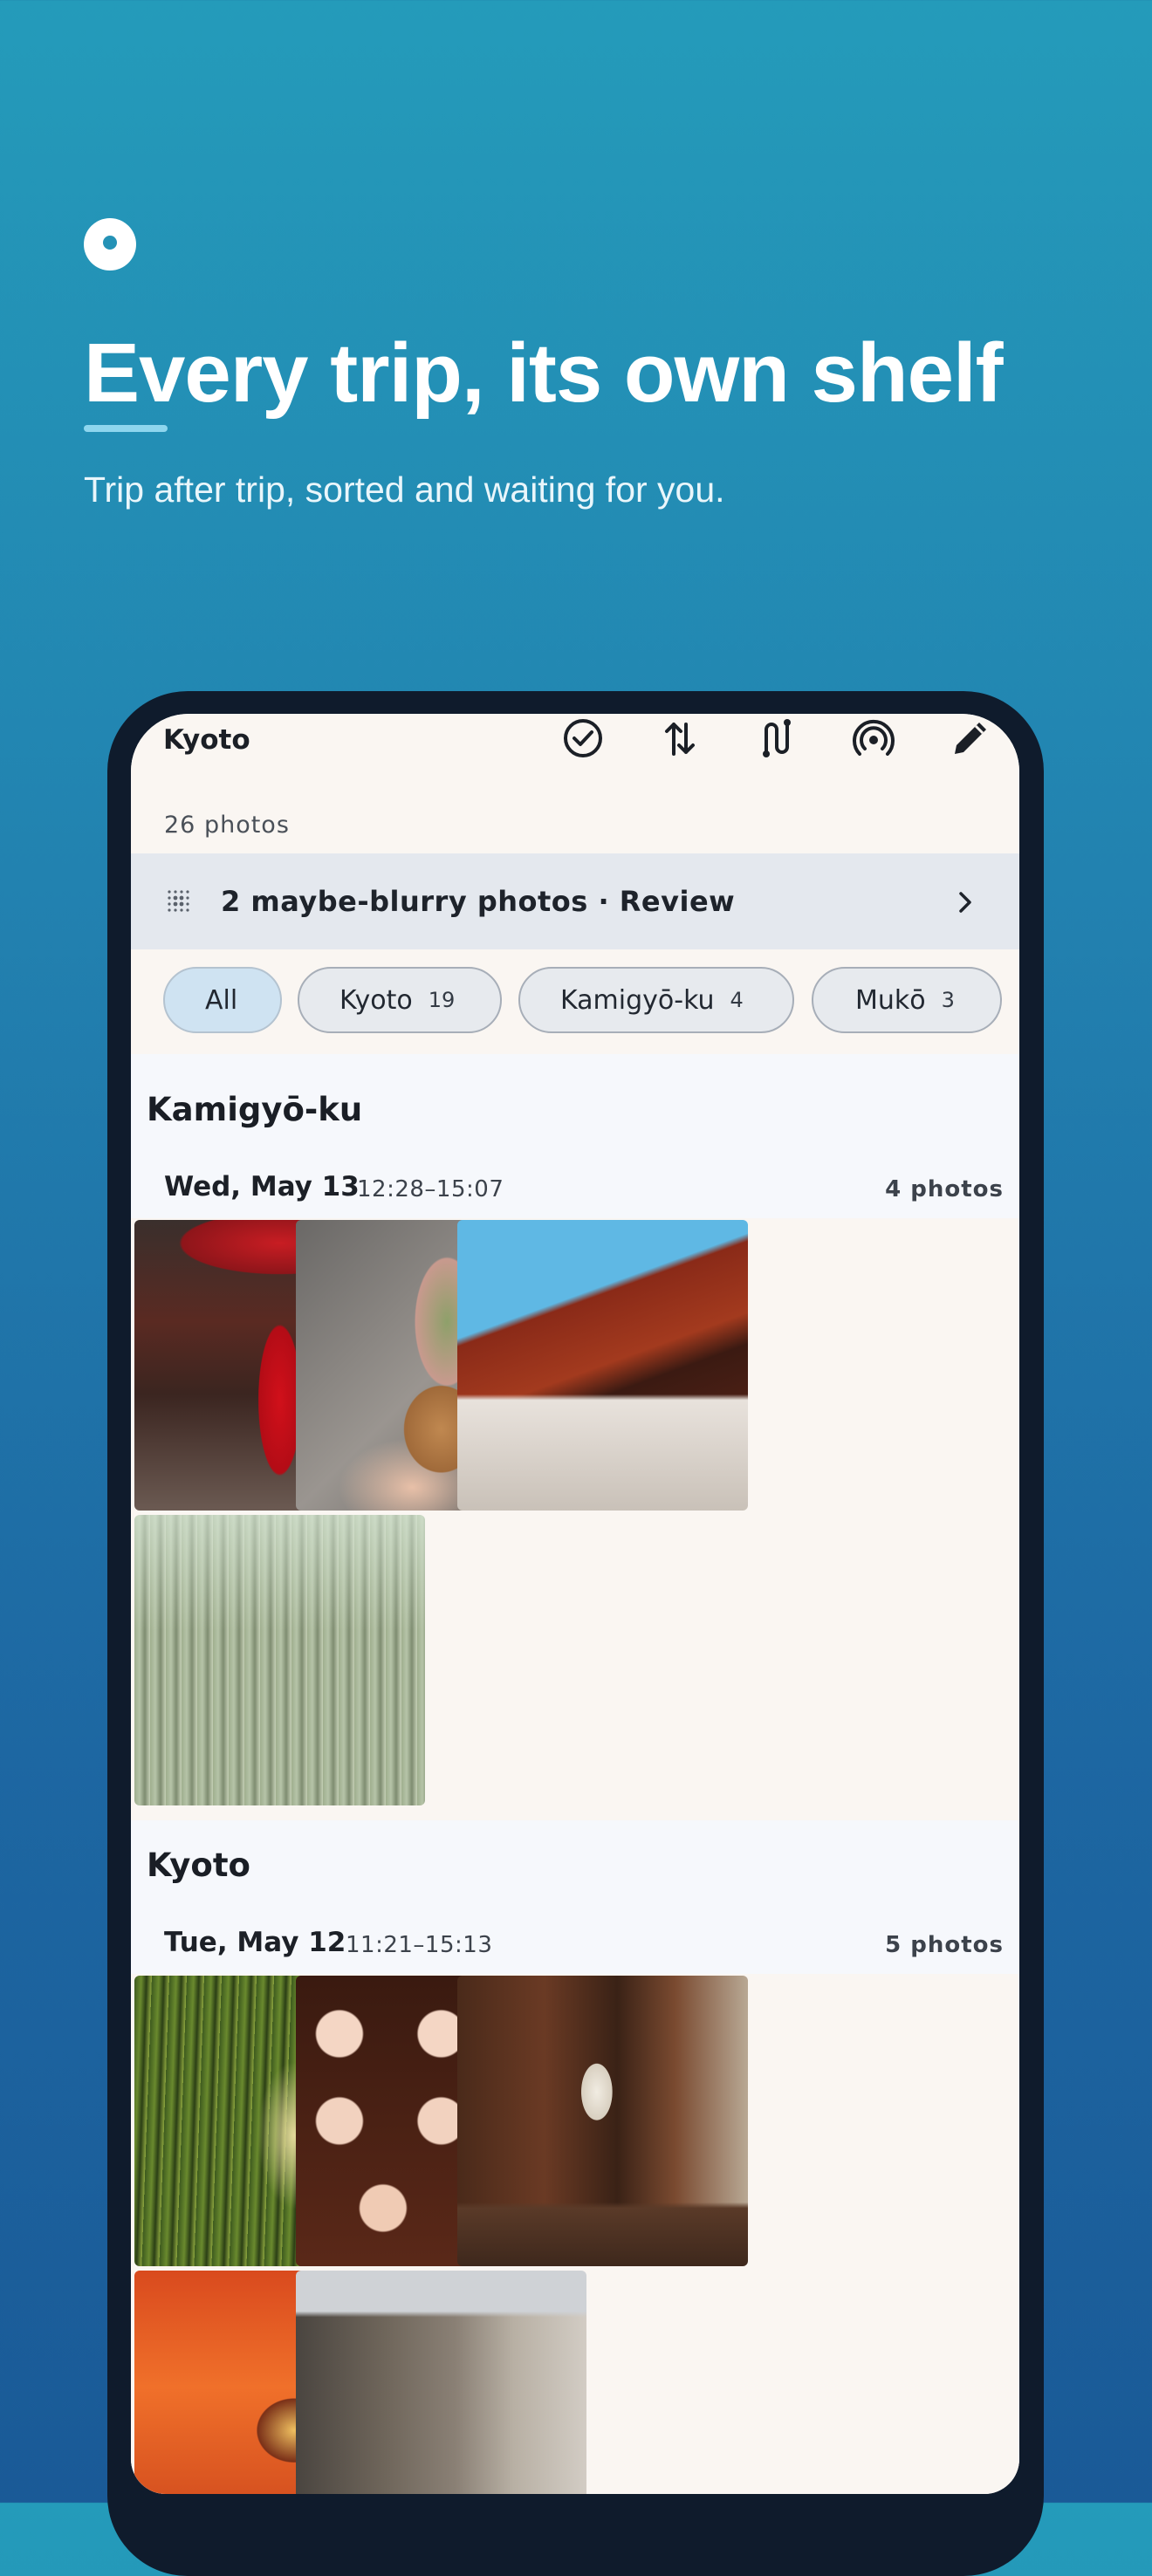 The width and height of the screenshot is (1152, 2576). What do you see at coordinates (575, 1953) in the screenshot?
I see `date-header: Tue, May 12 11:21–15:13 5 photos` at bounding box center [575, 1953].